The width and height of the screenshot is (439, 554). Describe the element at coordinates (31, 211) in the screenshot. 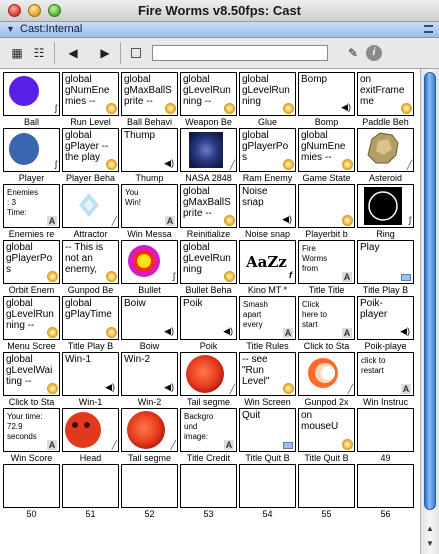

I see `cast-member-cell: Enemies : 3 Time: A Enemies re` at that location.